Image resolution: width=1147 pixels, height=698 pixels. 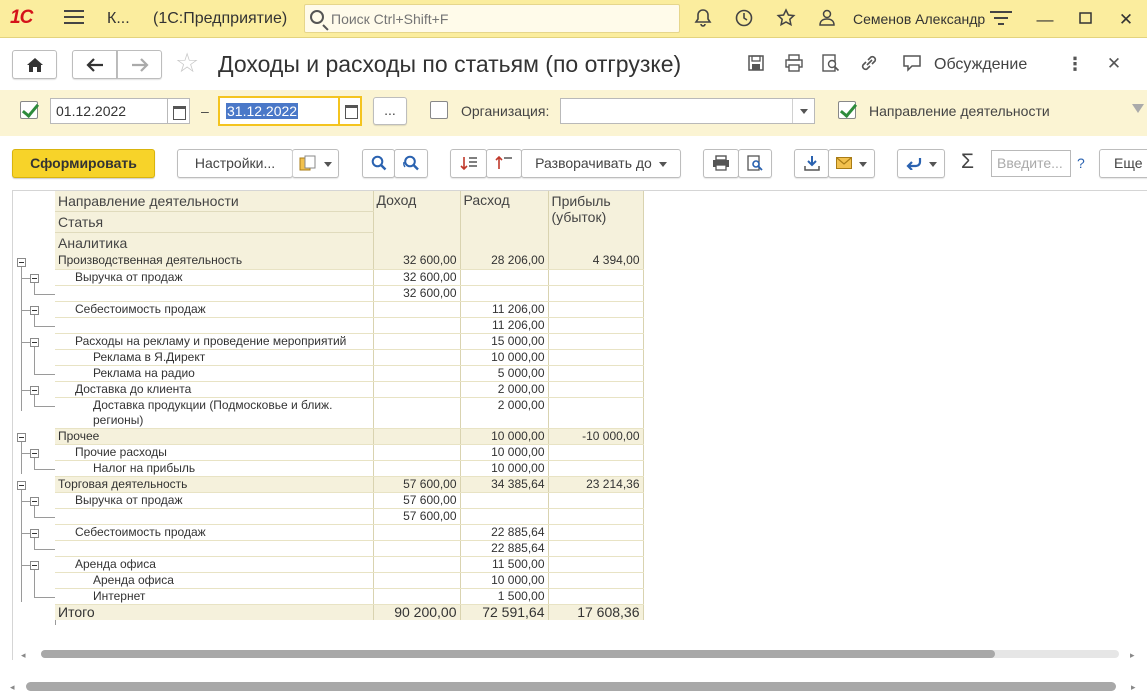 I want to click on table-row: 11 206,00, so click(x=349, y=325).